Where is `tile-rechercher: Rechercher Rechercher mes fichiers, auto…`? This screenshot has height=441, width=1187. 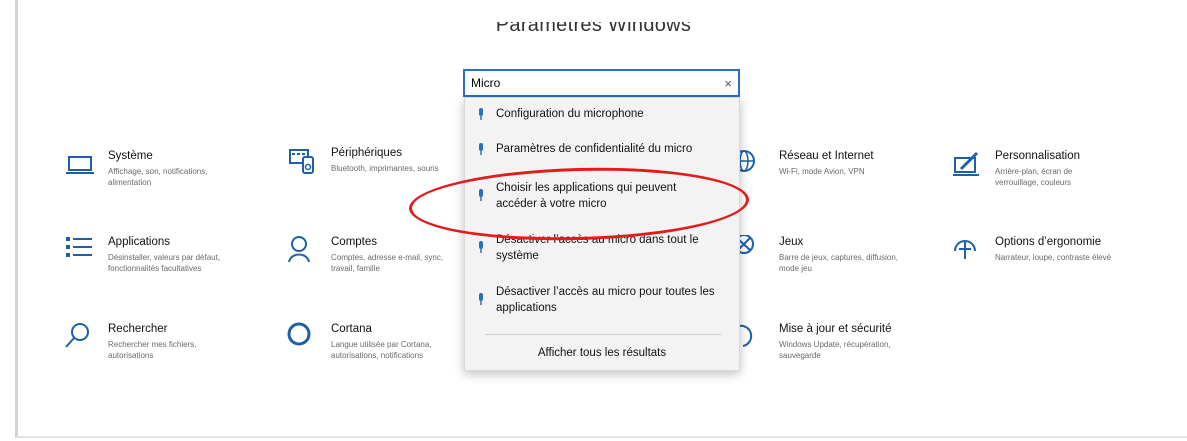 tile-rechercher: Rechercher Rechercher mes fichiers, auto… is located at coordinates (146, 341).